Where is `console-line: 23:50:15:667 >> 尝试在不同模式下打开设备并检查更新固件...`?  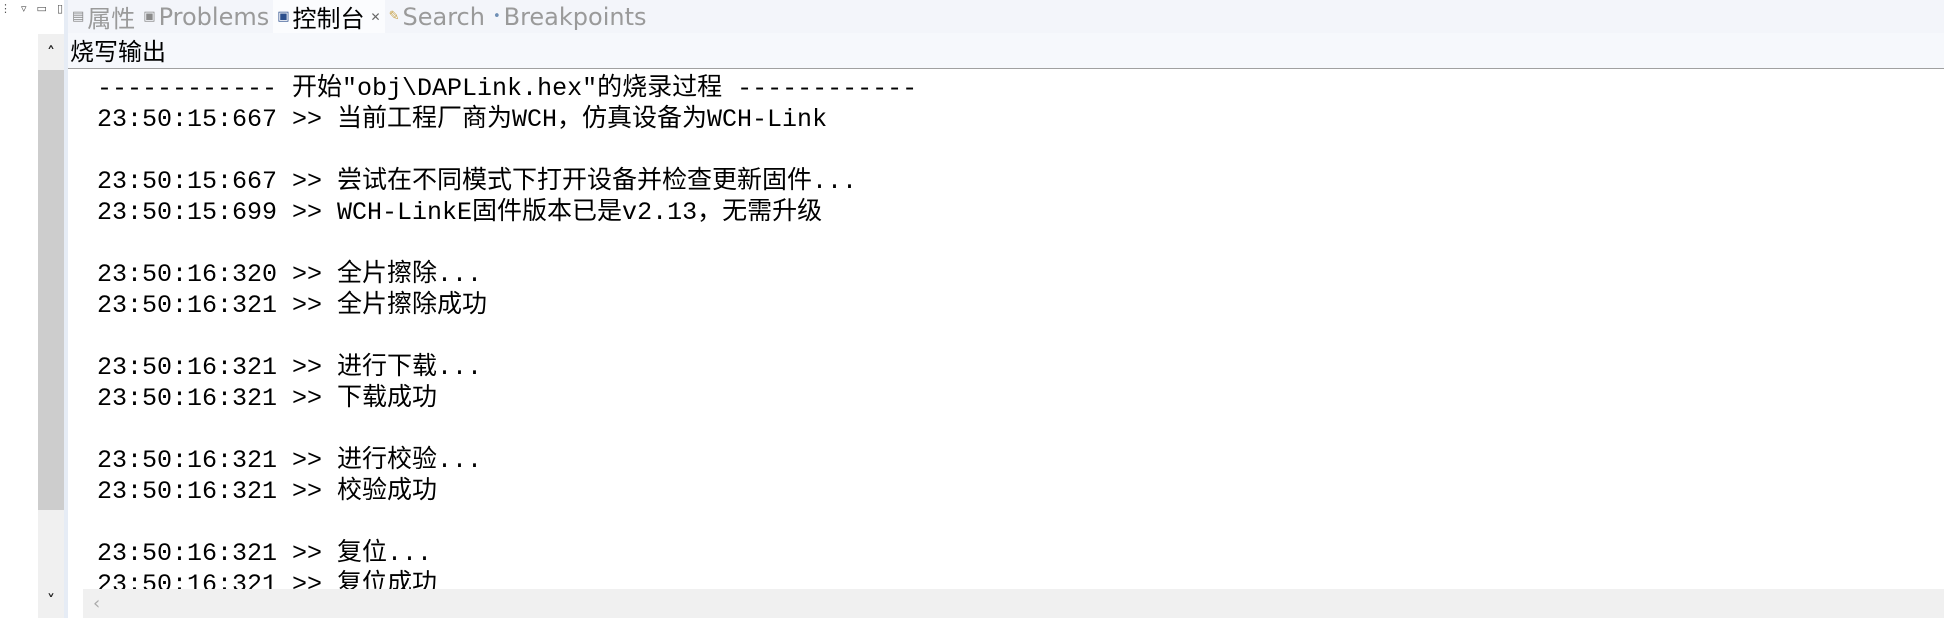 console-line: 23:50:15:667 >> 尝试在不同模式下打开设备并检查更新固件... is located at coordinates (477, 181).